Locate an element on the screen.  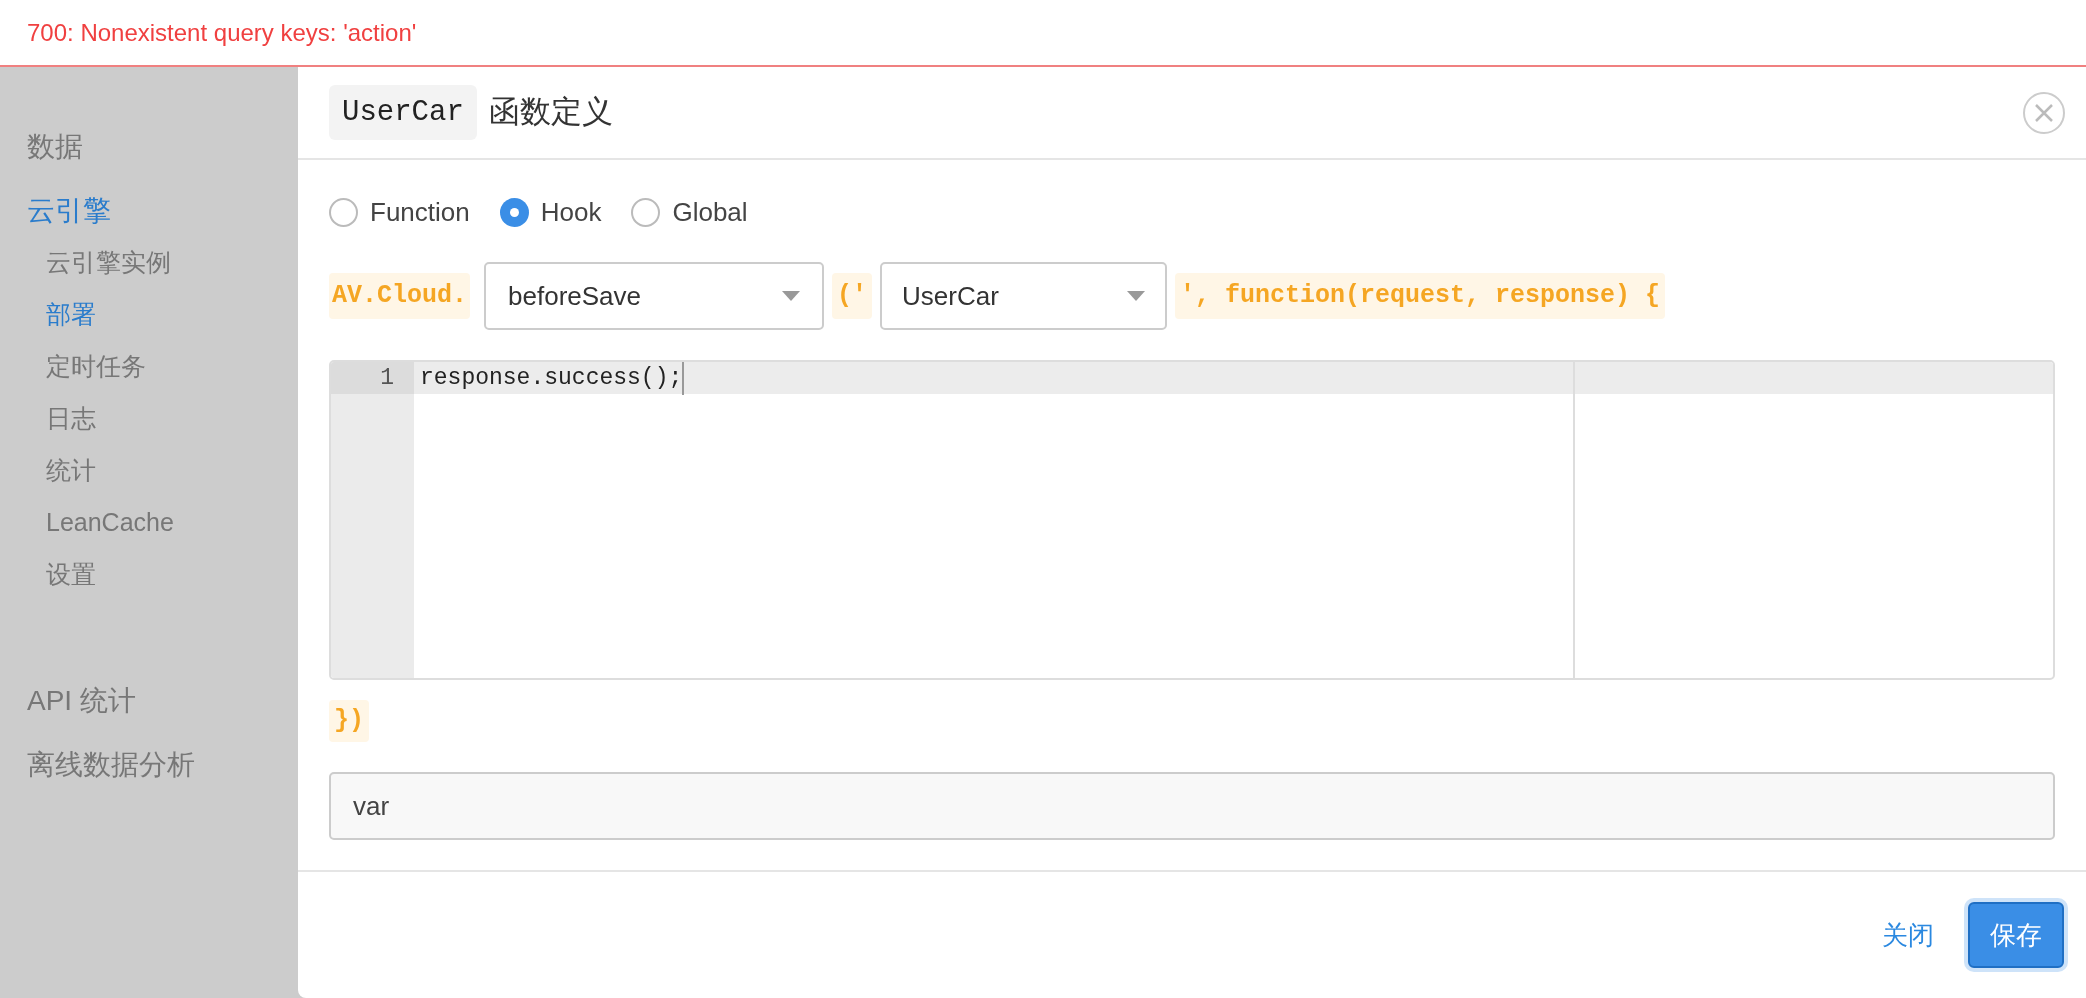
radio-label: Global is located at coordinates (710, 212).